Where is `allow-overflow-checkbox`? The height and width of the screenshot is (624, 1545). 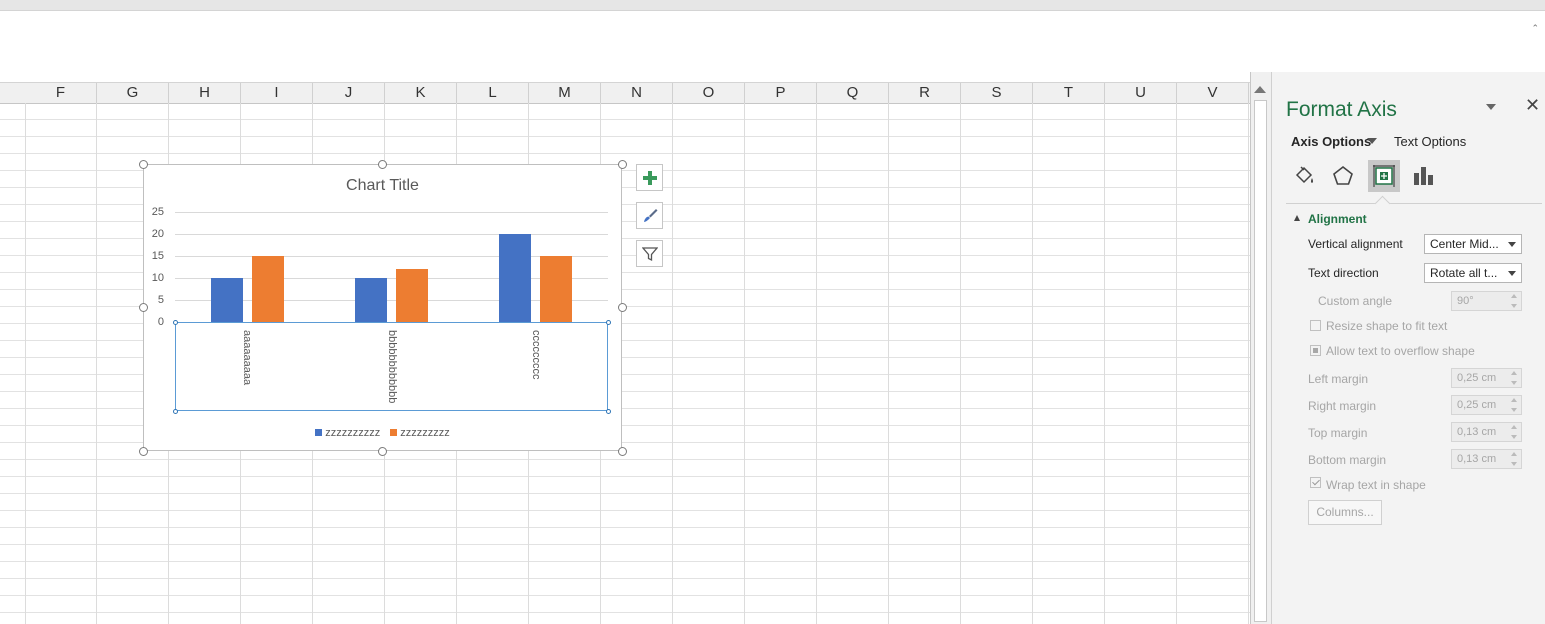
allow-overflow-checkbox is located at coordinates (1315, 350).